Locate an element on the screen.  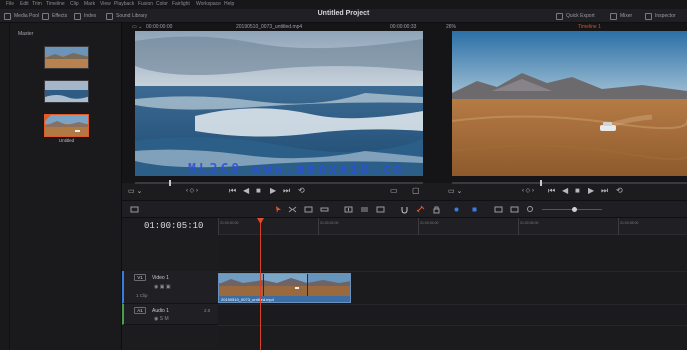
insert-clip-icon is located at coordinates (348, 209).